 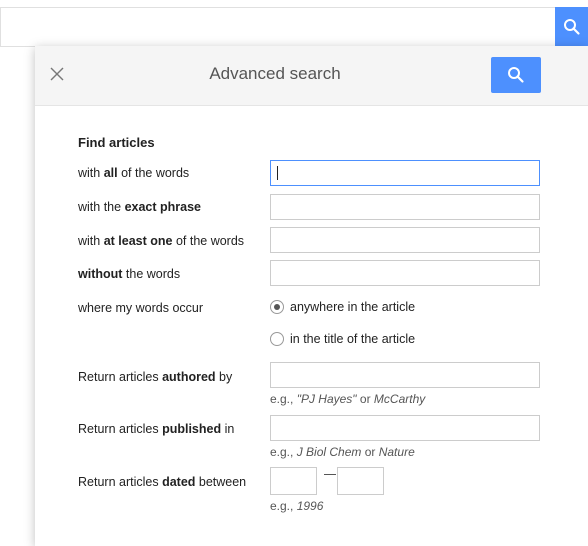 I want to click on author-input, so click(x=405, y=375).